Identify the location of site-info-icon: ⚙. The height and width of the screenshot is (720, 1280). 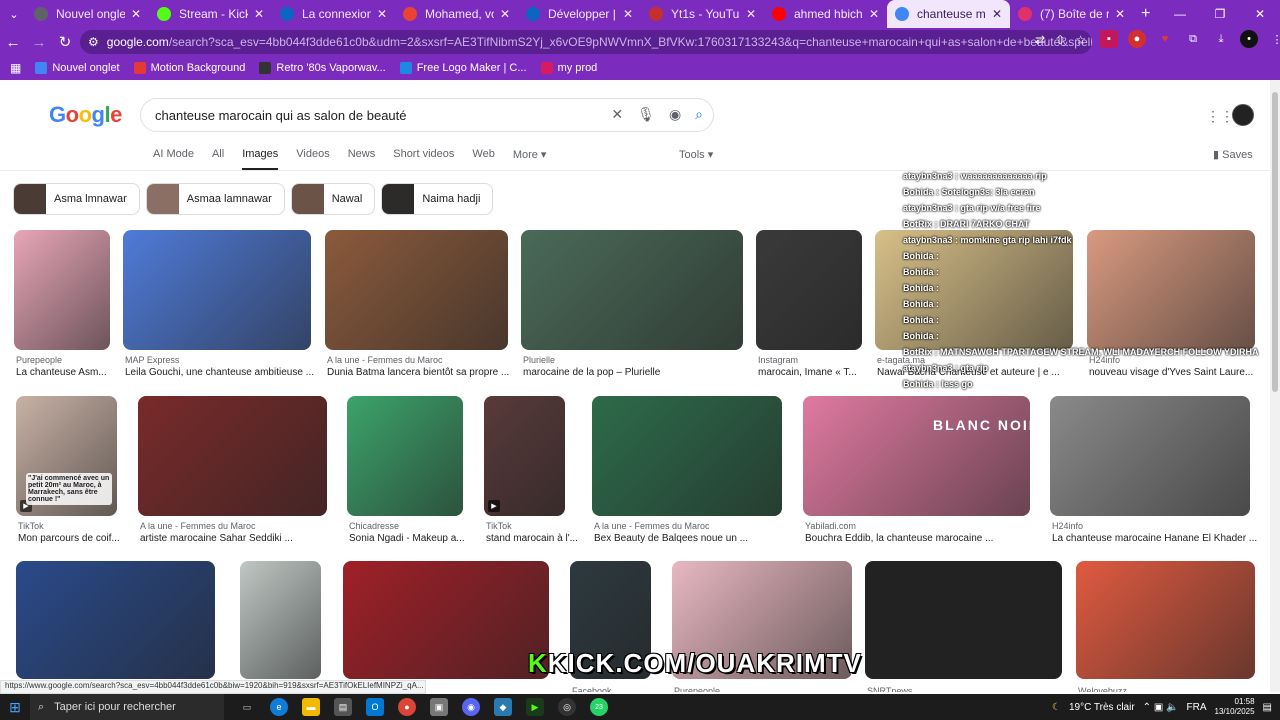
(93, 42).